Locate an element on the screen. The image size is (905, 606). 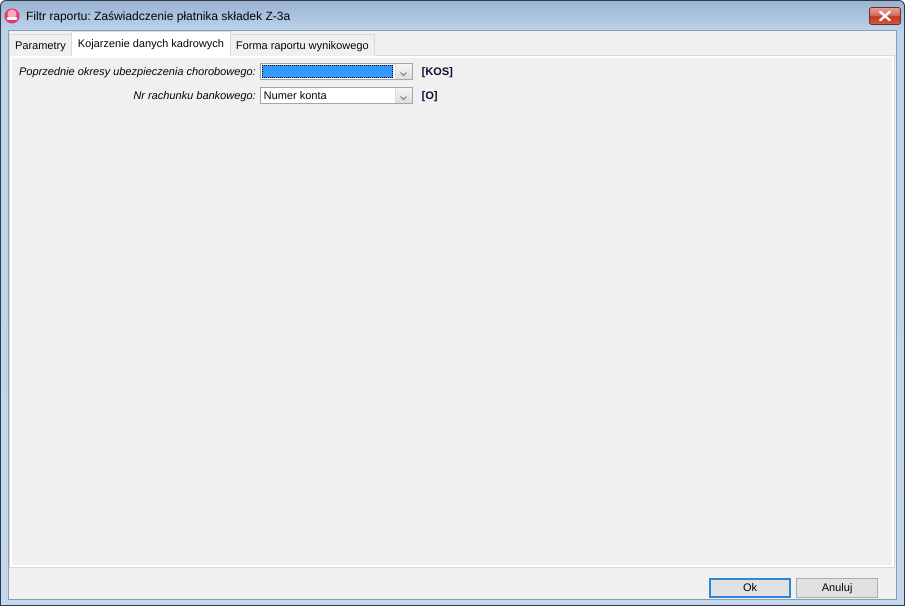
tab: Forma raportu wynikowego is located at coordinates (302, 45).